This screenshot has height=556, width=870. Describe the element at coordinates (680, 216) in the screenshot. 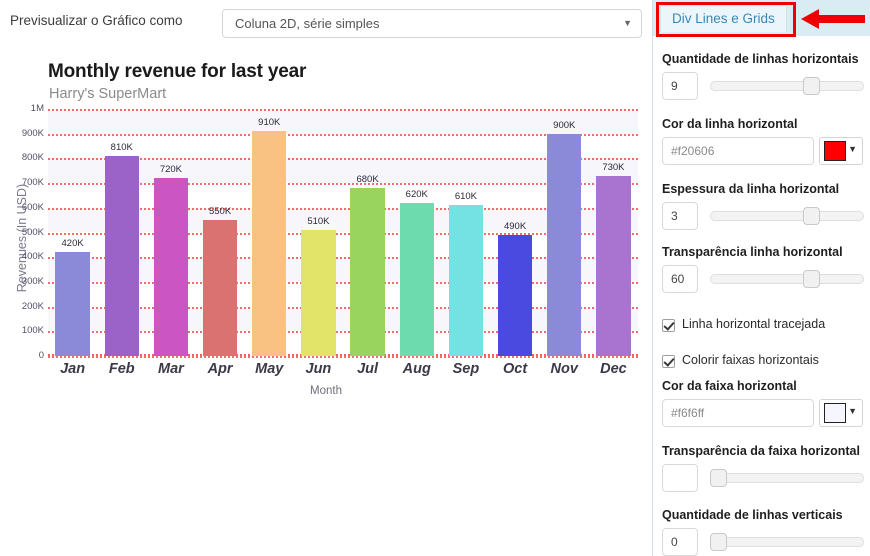

I see `h-line-thickness-input: 3` at that location.